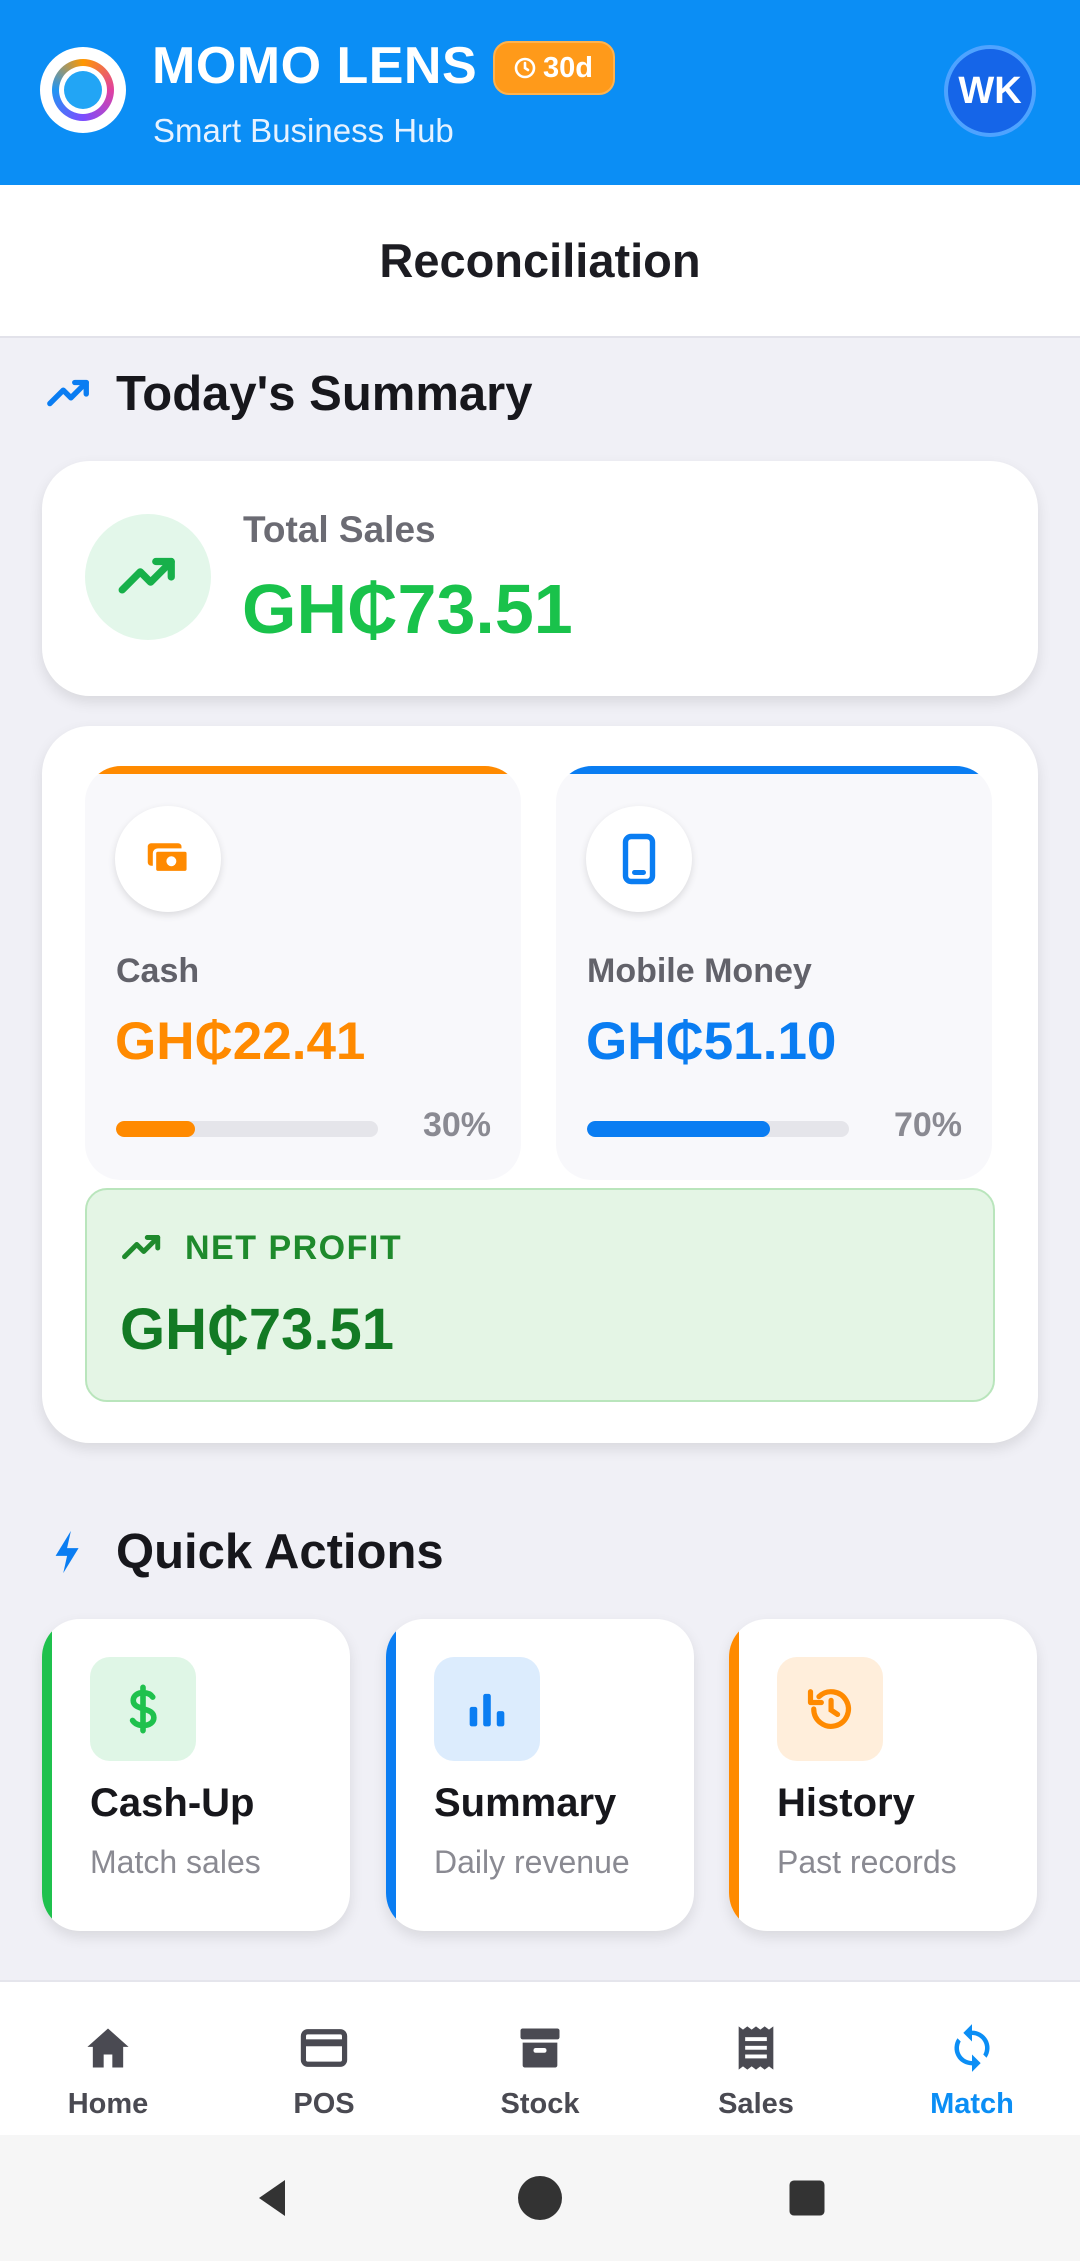 The height and width of the screenshot is (2261, 1080). I want to click on nav-pos-label: POS, so click(324, 2104).